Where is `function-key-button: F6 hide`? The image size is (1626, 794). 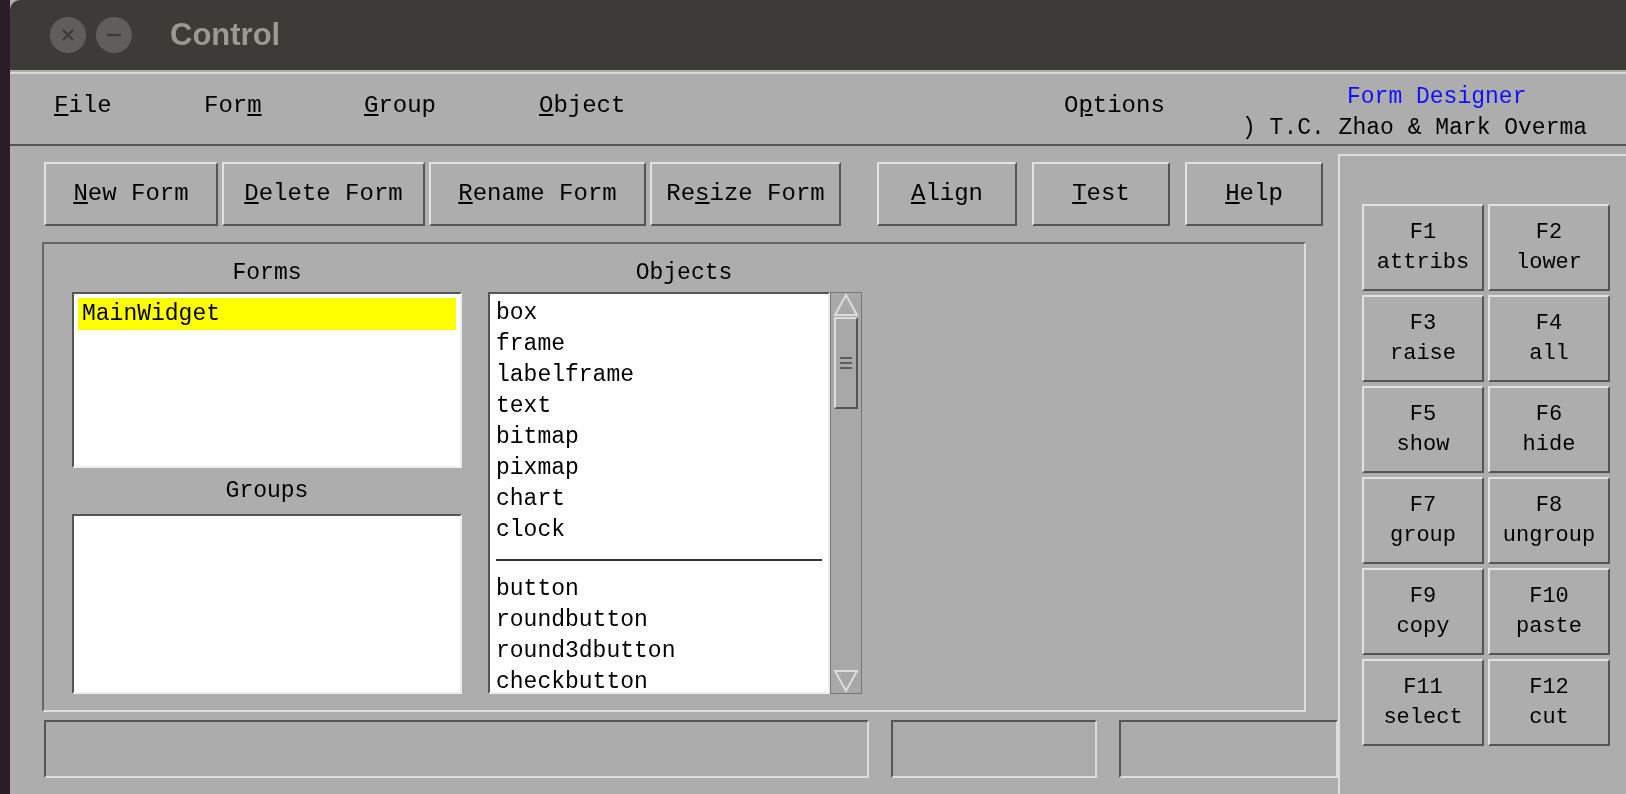 function-key-button: F6 hide is located at coordinates (1549, 429).